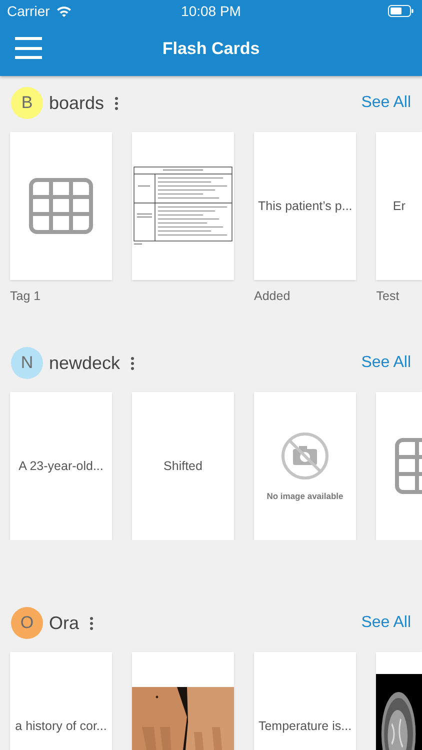 The height and width of the screenshot is (750, 422). What do you see at coordinates (27, 363) in the screenshot?
I see `deck-avatar: N` at bounding box center [27, 363].